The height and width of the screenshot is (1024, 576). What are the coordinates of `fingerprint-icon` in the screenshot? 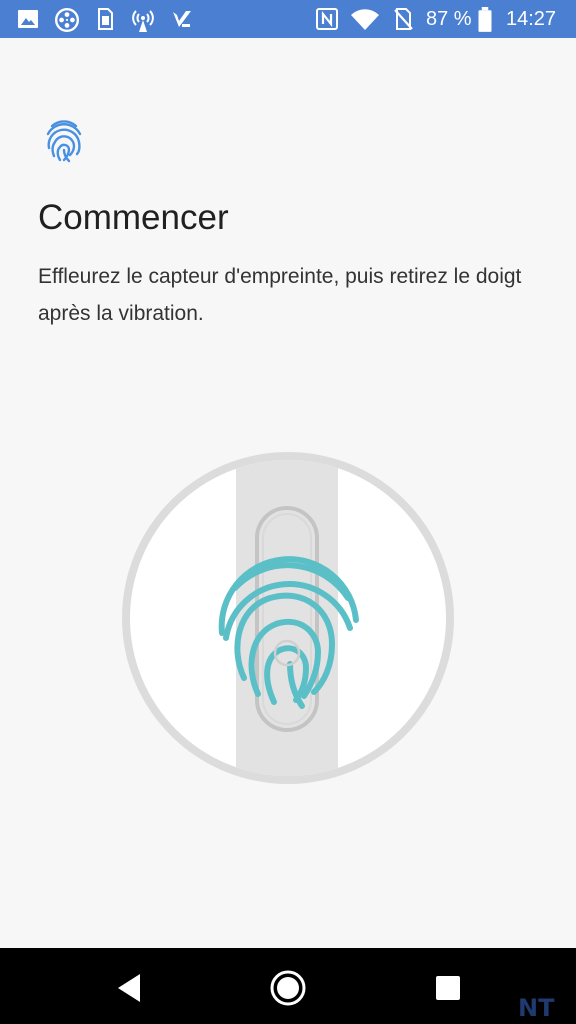 It's located at (64, 141).